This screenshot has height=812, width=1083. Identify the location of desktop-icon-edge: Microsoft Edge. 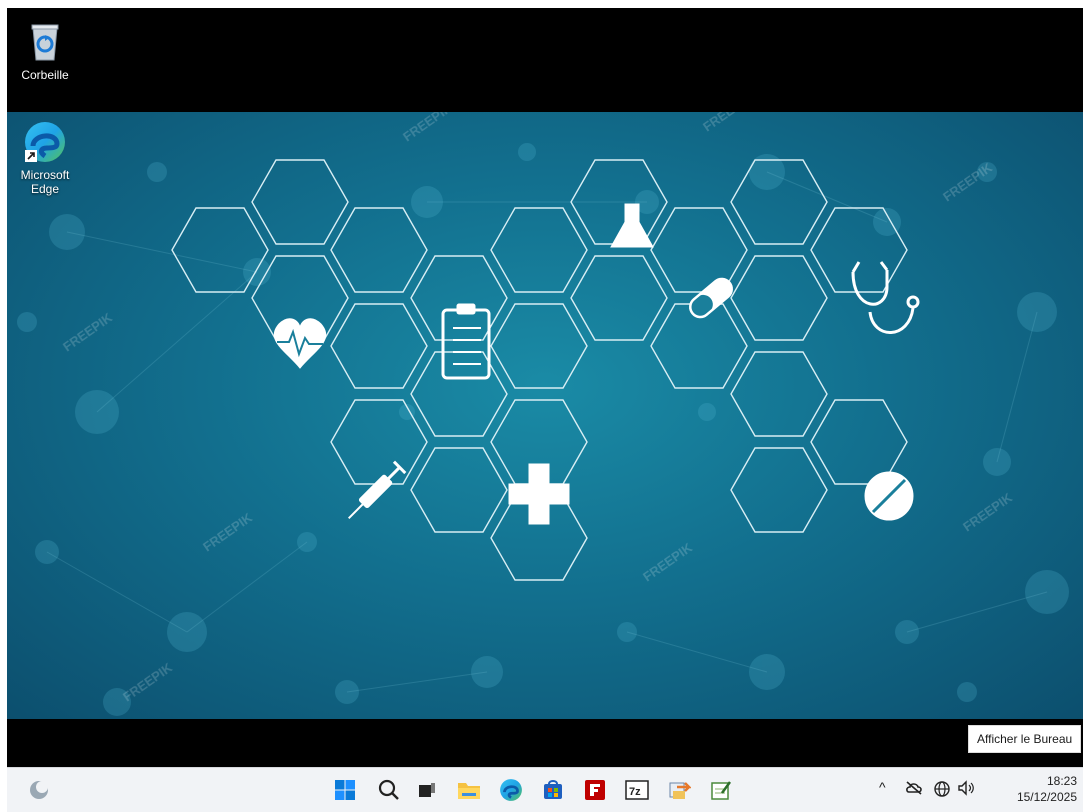
(46, 158).